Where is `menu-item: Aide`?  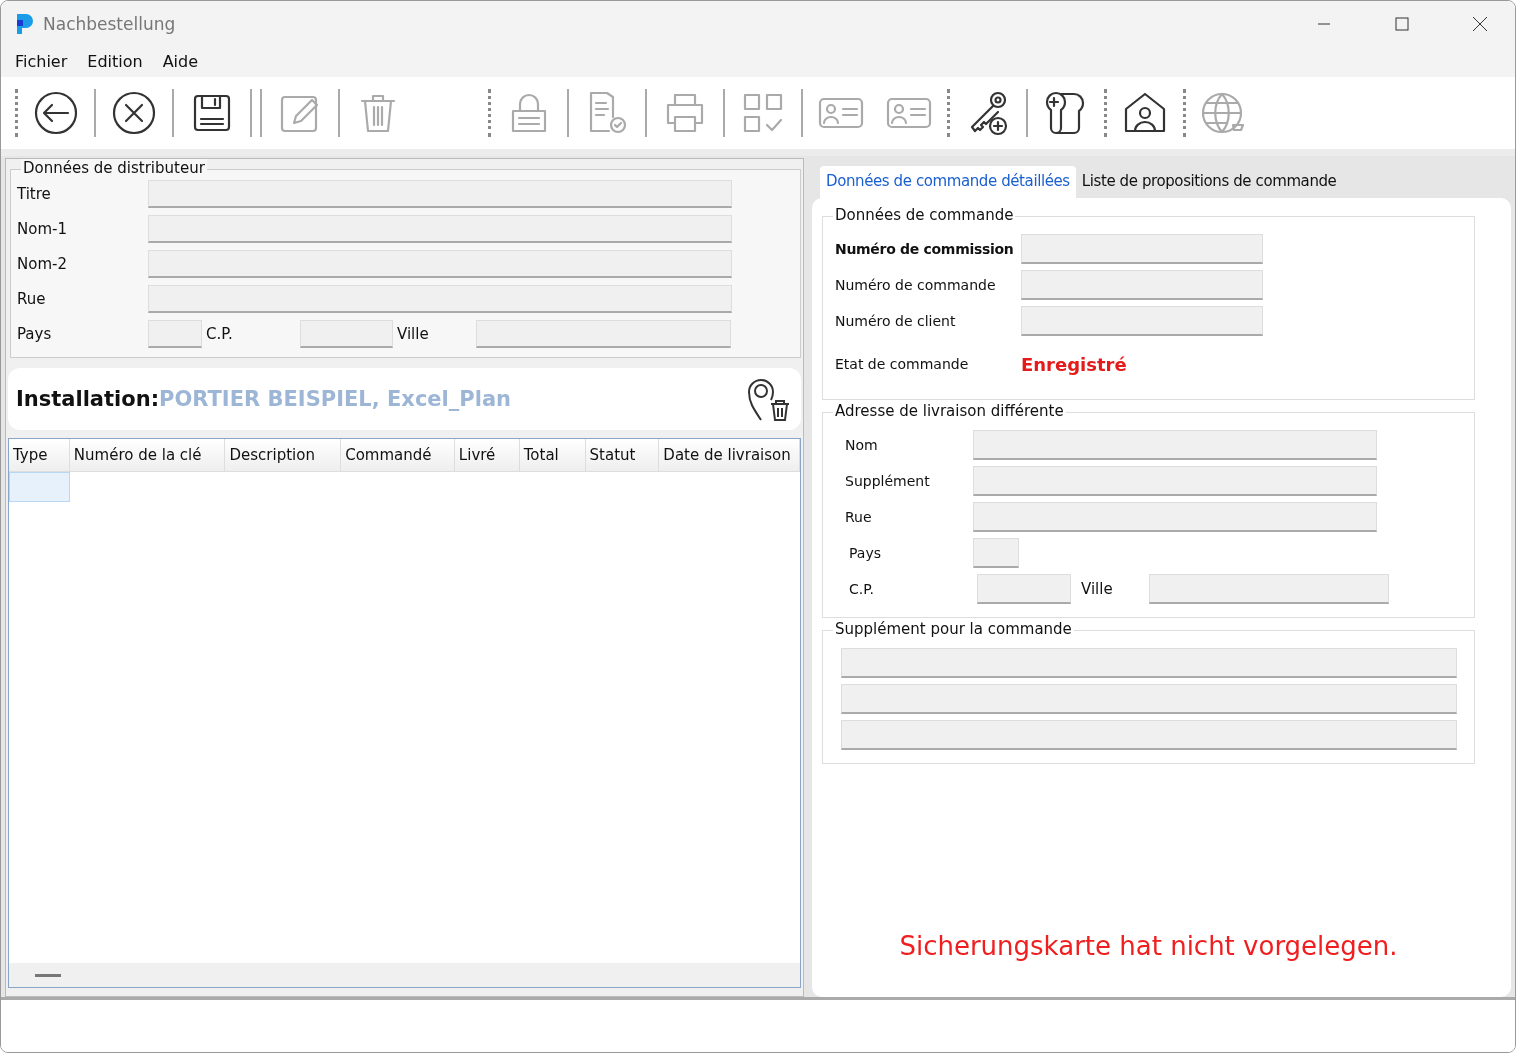 menu-item: Aide is located at coordinates (180, 61).